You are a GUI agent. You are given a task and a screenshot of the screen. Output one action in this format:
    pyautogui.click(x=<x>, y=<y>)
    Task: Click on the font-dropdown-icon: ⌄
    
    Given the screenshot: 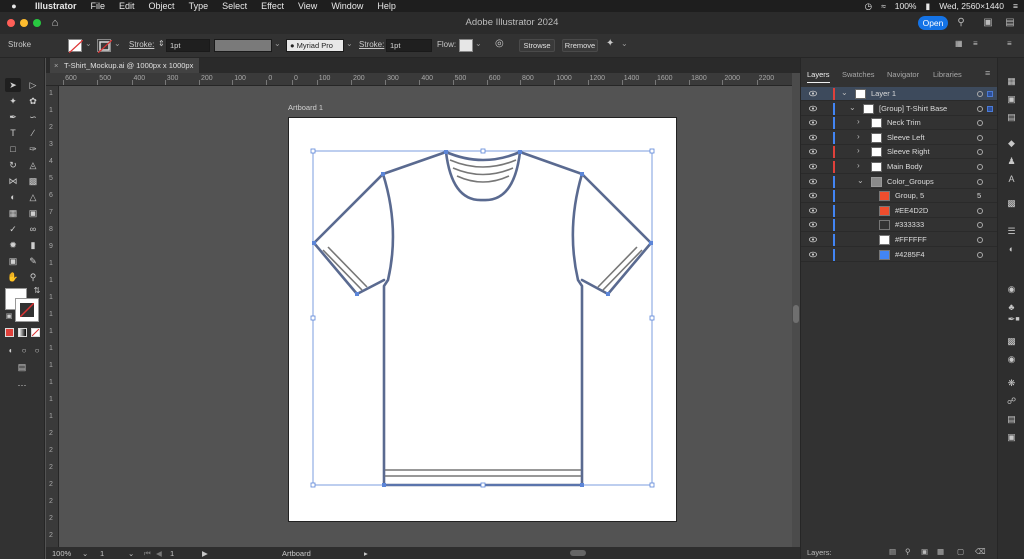 What is the action you would take?
    pyautogui.click(x=349, y=43)
    